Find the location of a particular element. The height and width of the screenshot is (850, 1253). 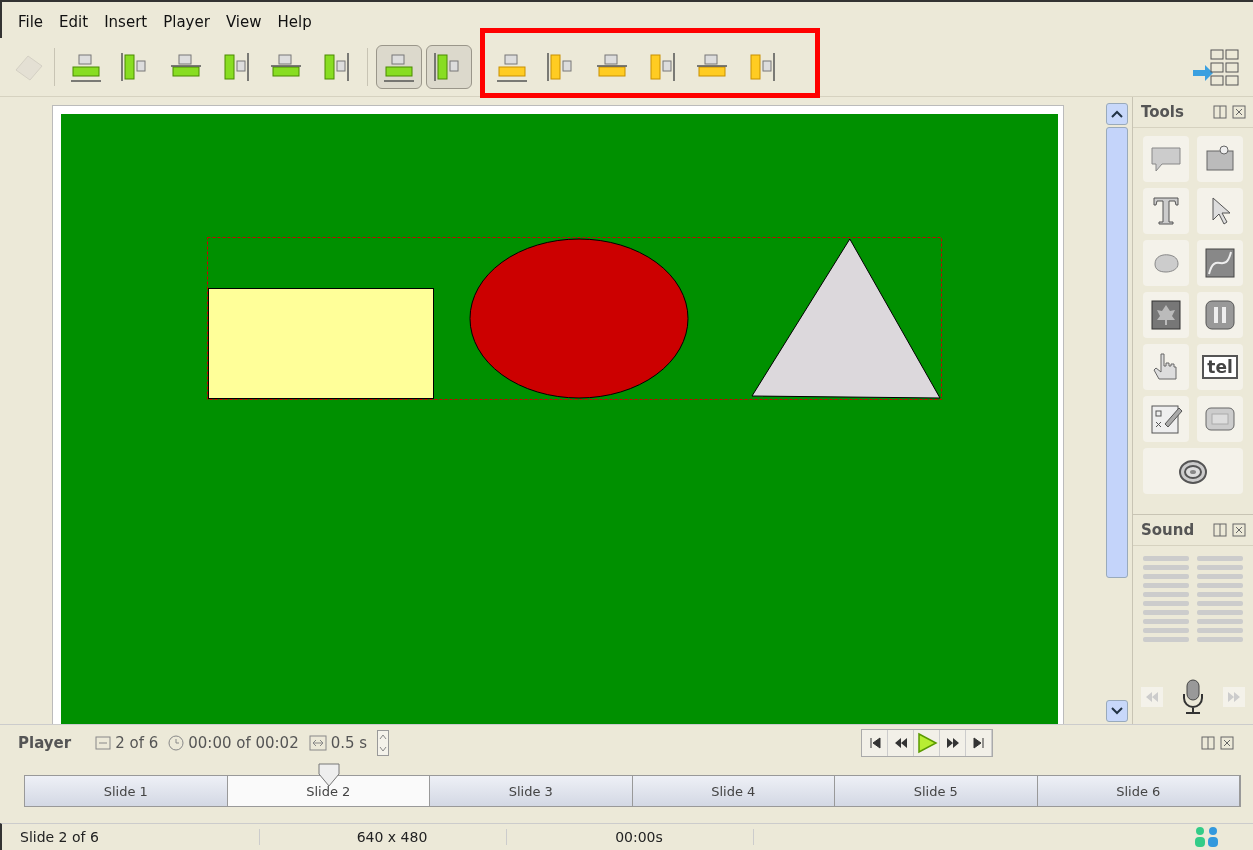

first-slide-button is located at coordinates (875, 743).